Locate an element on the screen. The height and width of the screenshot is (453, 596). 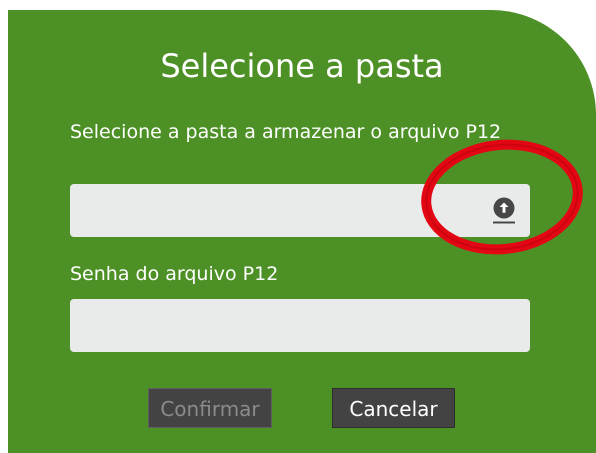
password-label: Senha do arquivo P12 is located at coordinates (174, 274).